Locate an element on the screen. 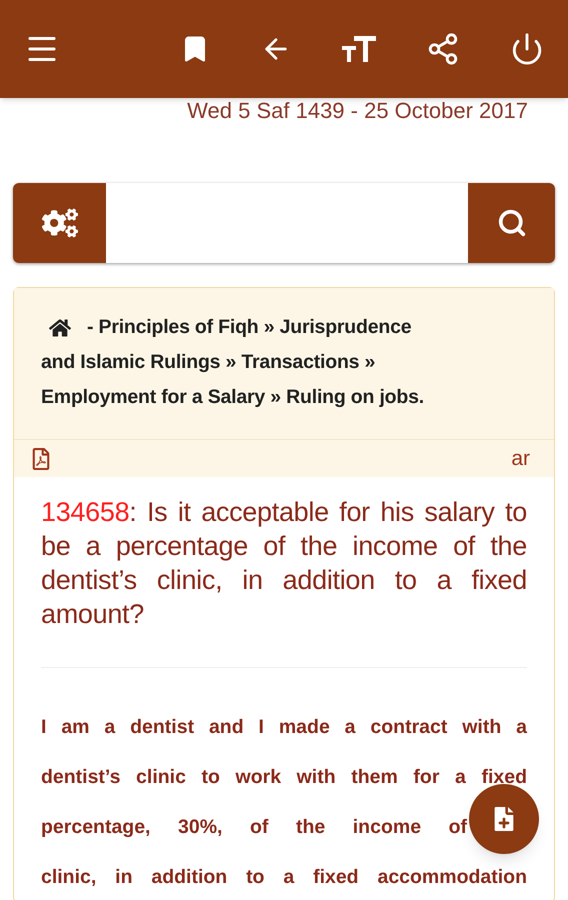  breadcrumb-text: Employment for a Salary » Ruling on jobs. is located at coordinates (232, 397).